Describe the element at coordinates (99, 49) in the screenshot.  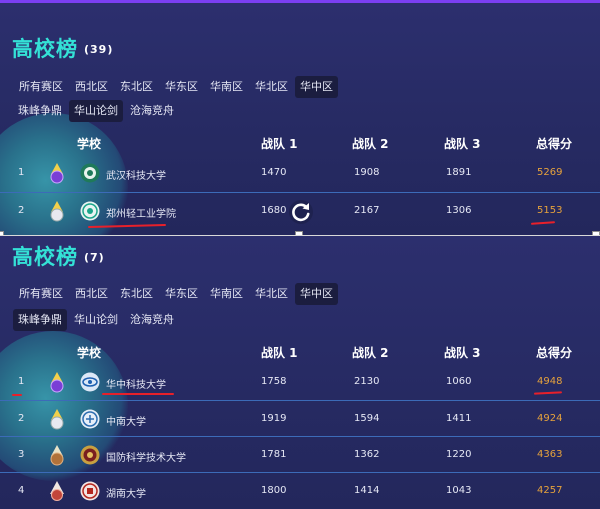
I see `school-count: (39)` at that location.